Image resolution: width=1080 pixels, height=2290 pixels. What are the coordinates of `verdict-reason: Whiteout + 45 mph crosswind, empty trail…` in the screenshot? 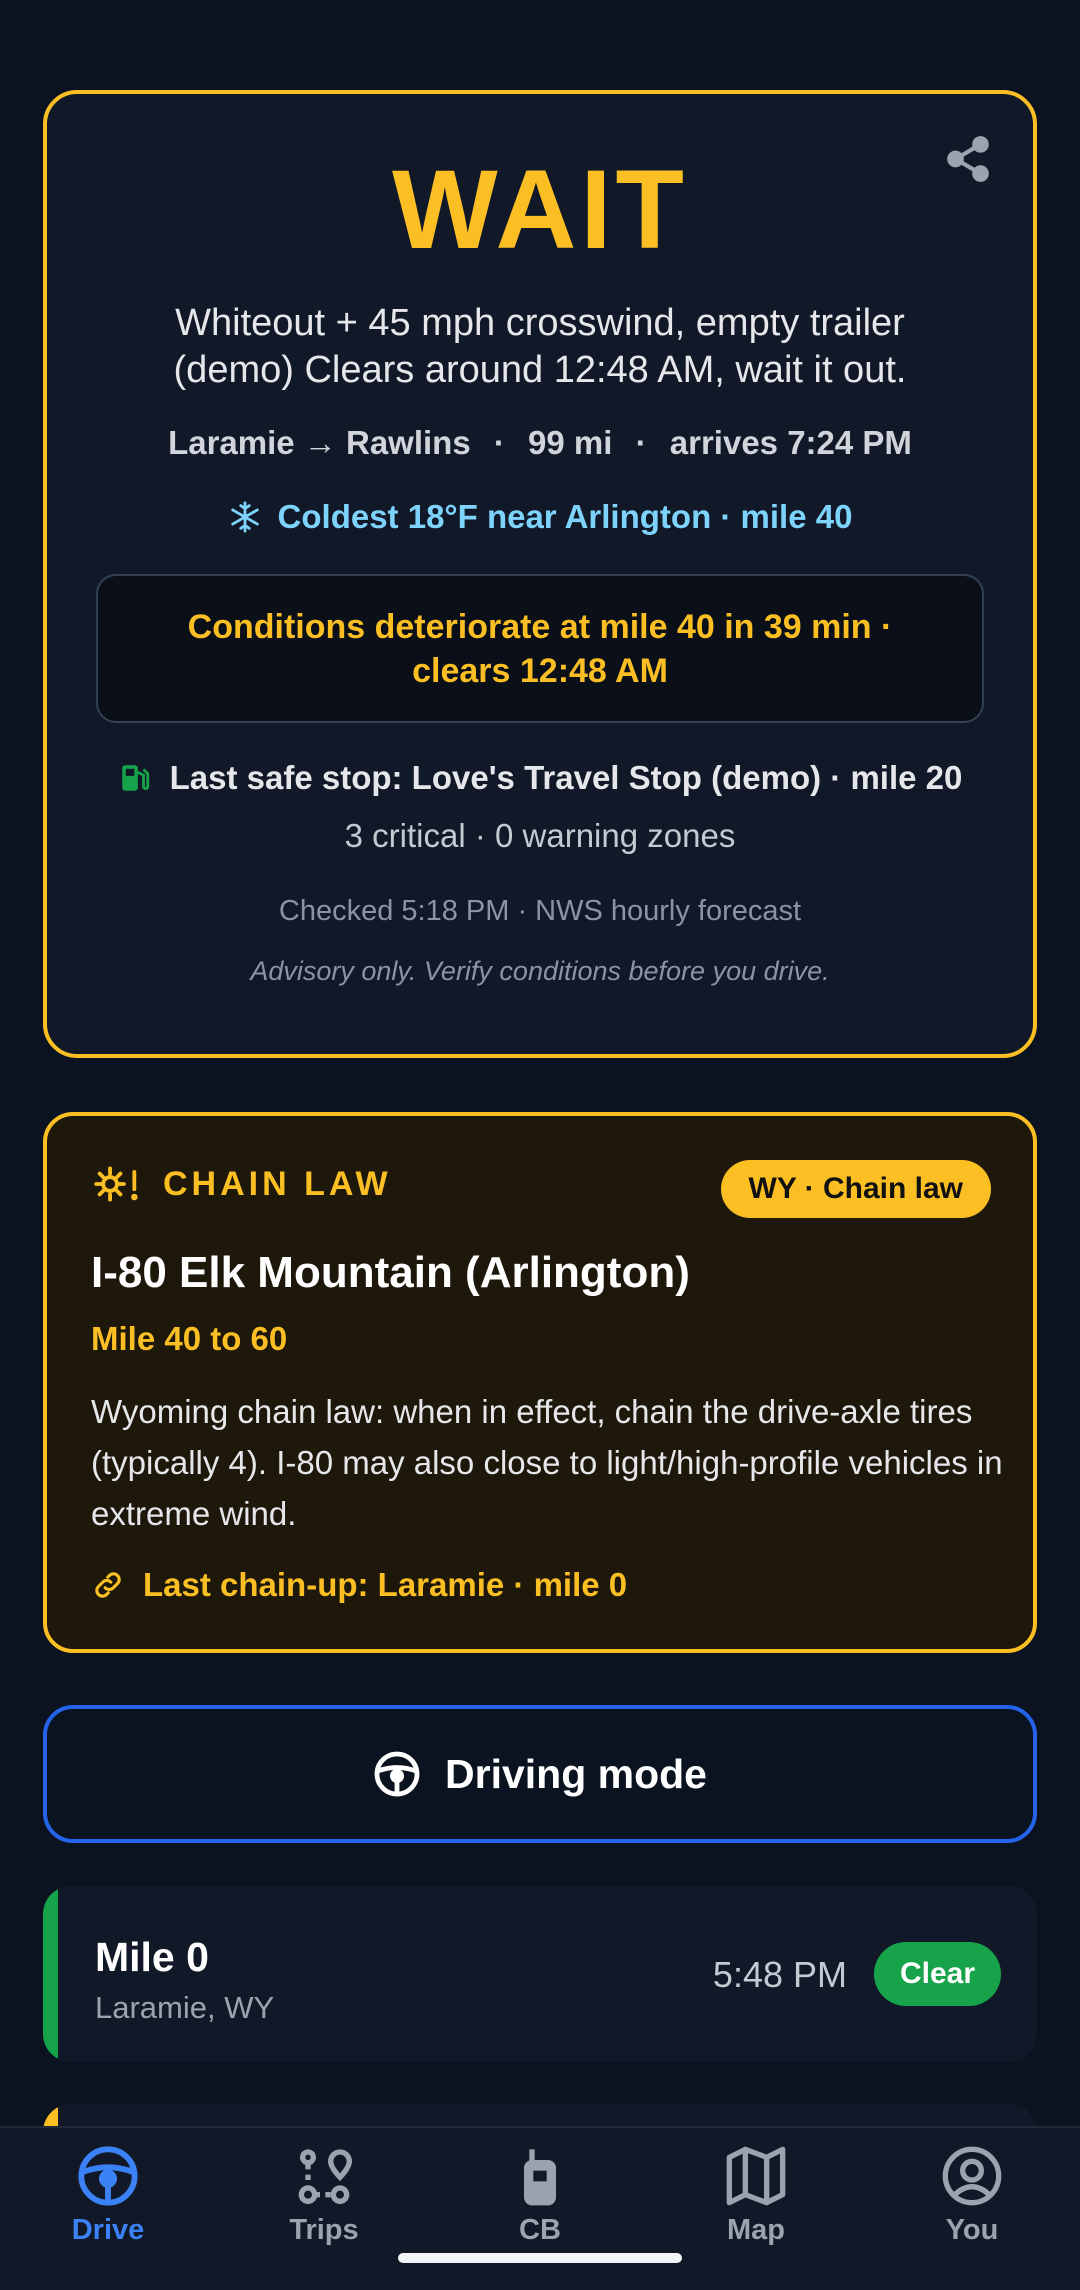 It's located at (540, 346).